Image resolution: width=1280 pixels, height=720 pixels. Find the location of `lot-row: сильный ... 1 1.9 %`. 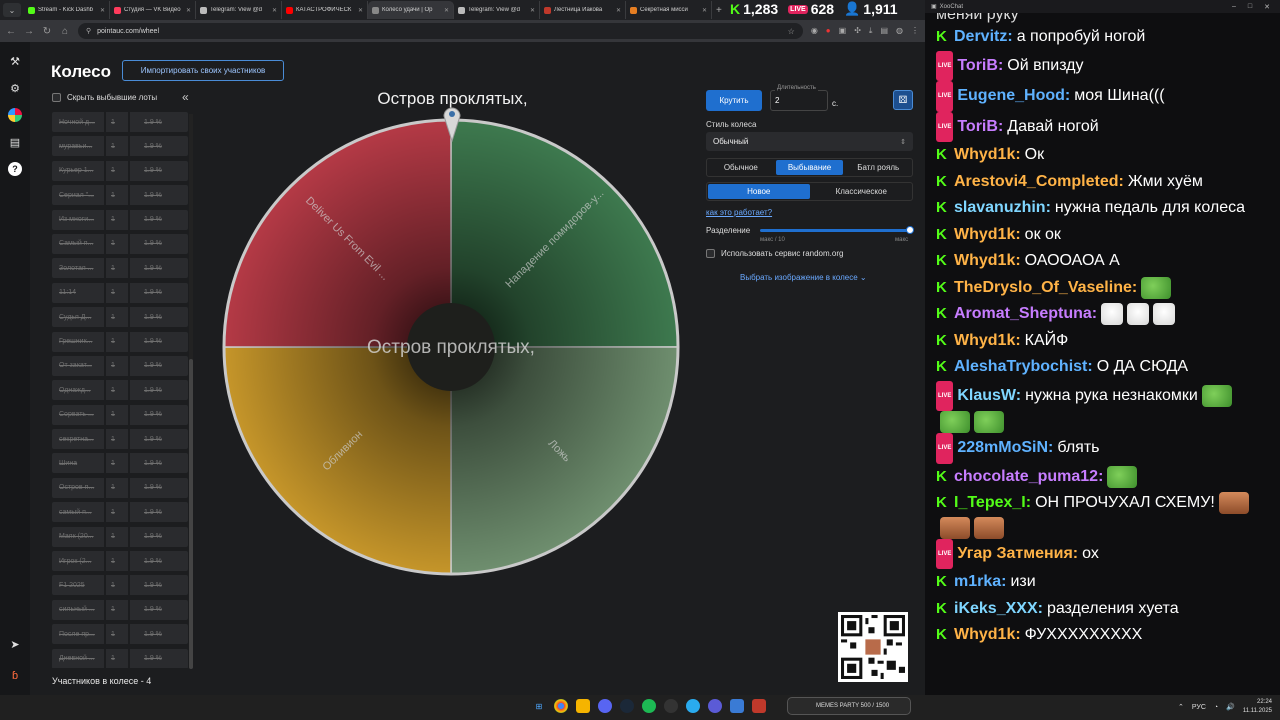

lot-row: сильный ... 1 1.9 % is located at coordinates (120, 609).